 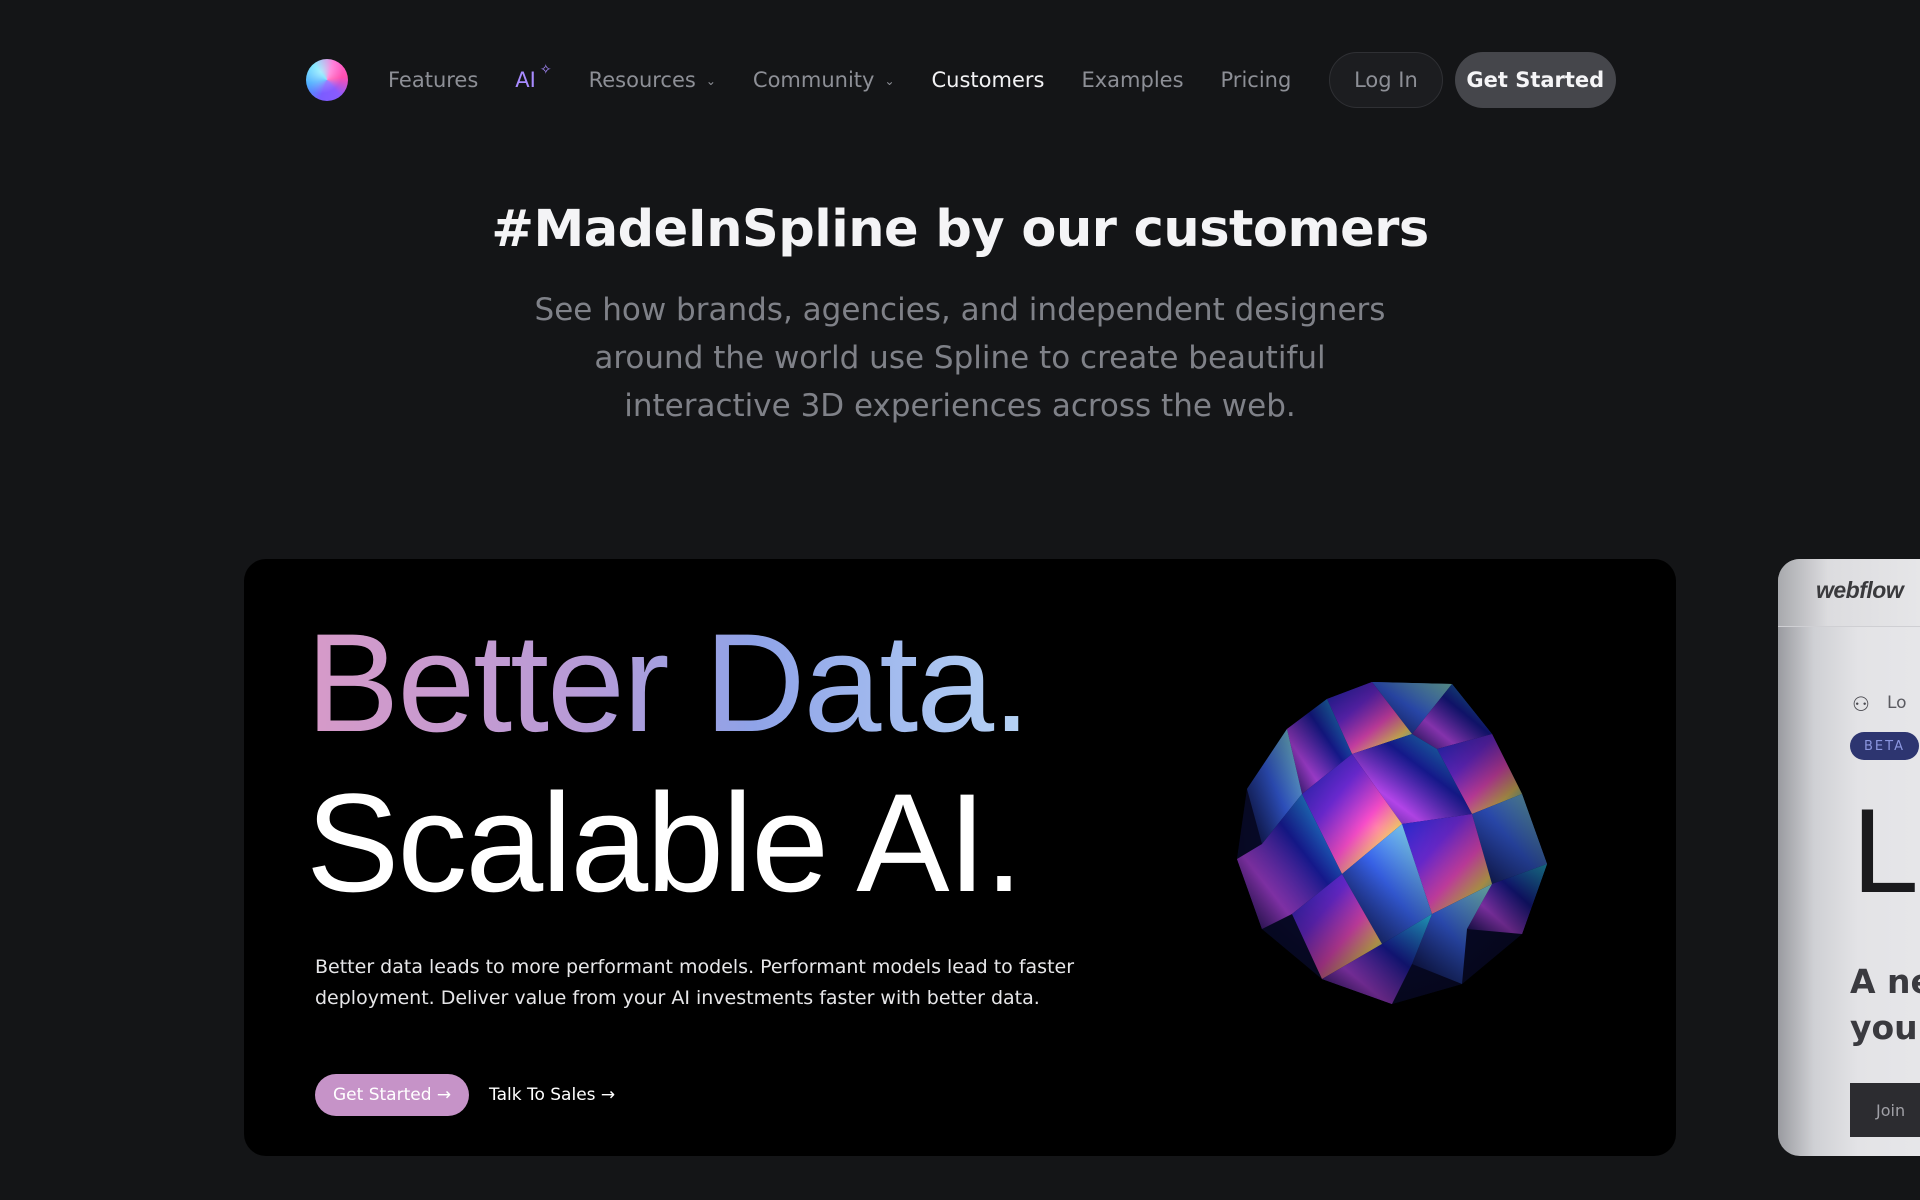 I want to click on nav-item-label: Features, so click(x=433, y=80).